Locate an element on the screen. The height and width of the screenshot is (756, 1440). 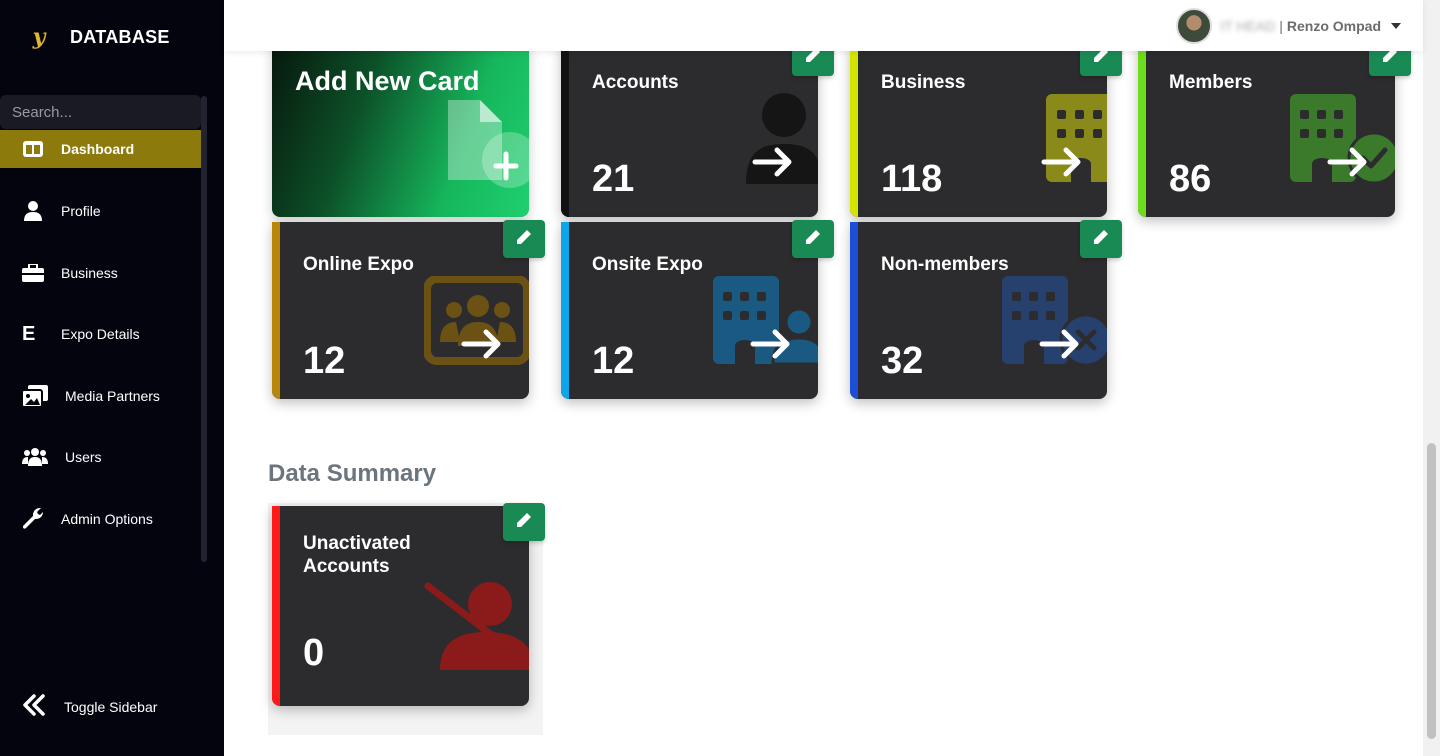
wrench-icon is located at coordinates (33, 519).